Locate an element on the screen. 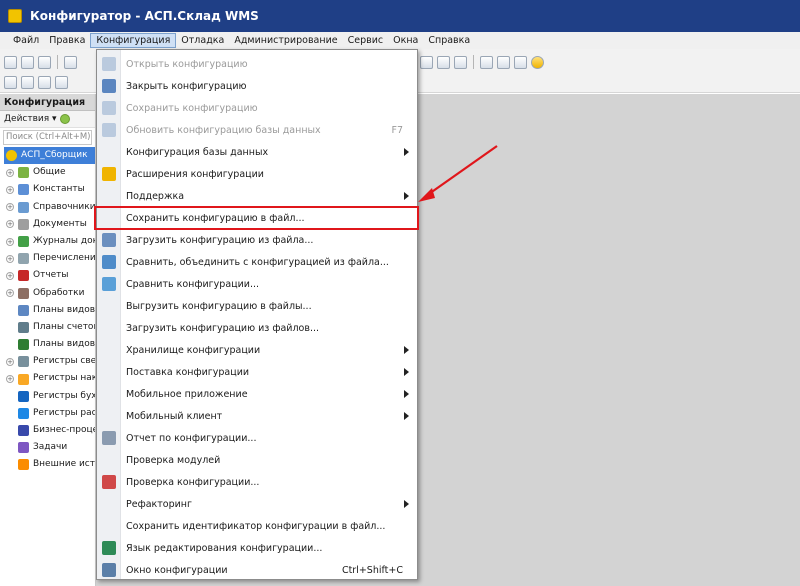 This screenshot has width=800, height=586. panel-header: Конфигурация is located at coordinates (47, 102).